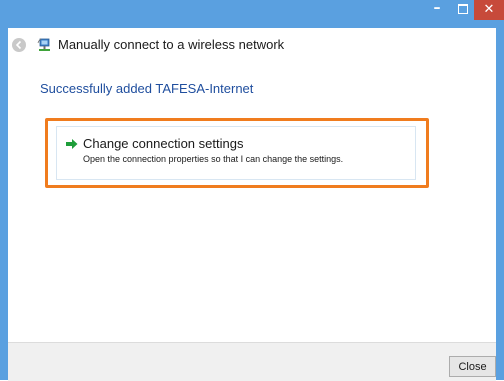 This screenshot has height=381, width=504. I want to click on maximize-button, so click(463, 10).